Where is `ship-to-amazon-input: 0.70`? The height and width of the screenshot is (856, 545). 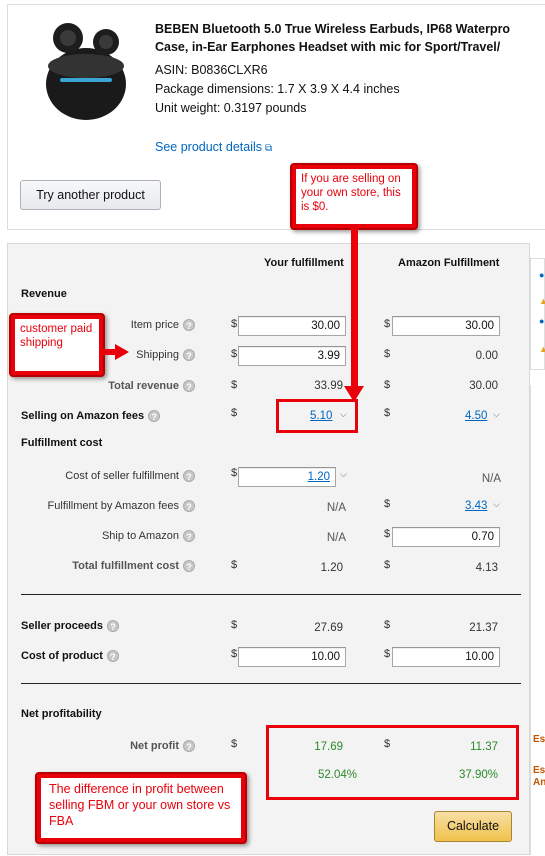
ship-to-amazon-input: 0.70 is located at coordinates (446, 537).